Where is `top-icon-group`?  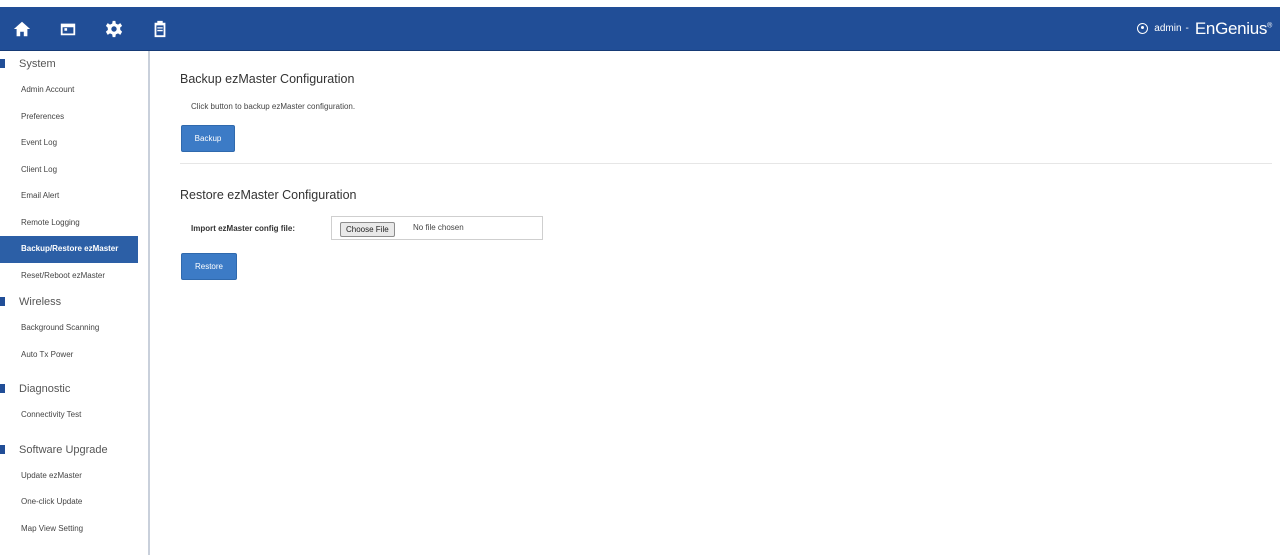 top-icon-group is located at coordinates (104, 28).